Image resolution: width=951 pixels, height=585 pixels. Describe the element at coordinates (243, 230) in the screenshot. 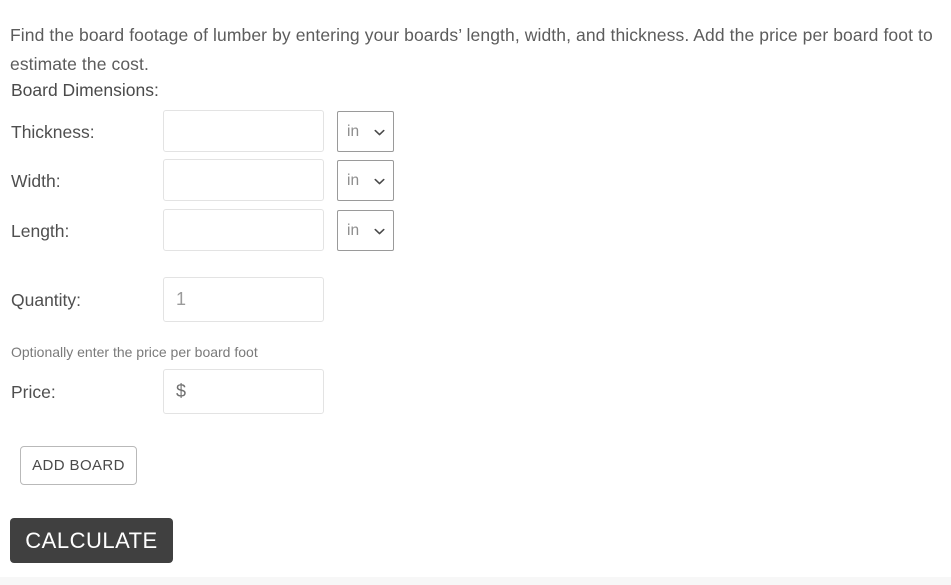

I see `length-input` at that location.